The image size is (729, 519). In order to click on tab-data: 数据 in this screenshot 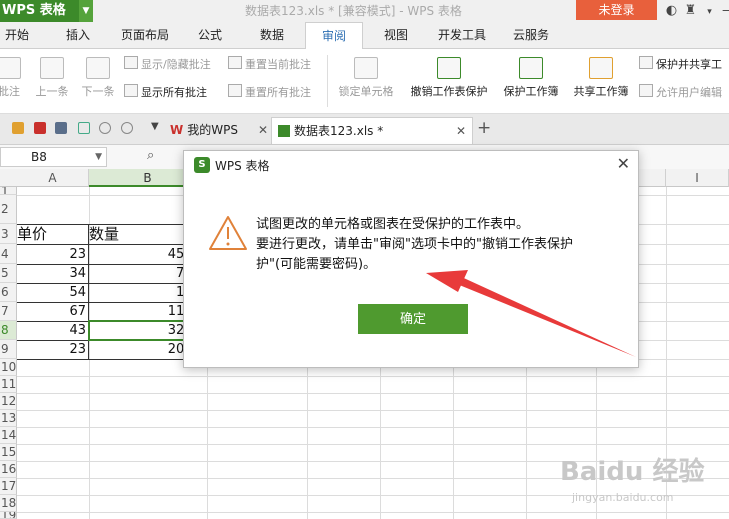, I will do `click(272, 35)`.